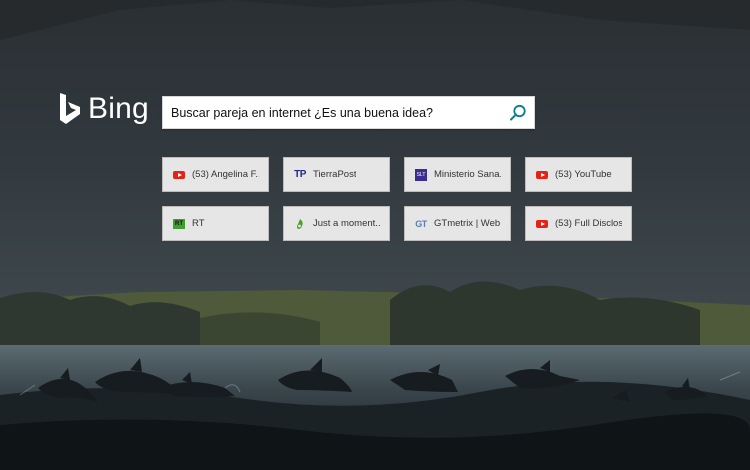 This screenshot has height=470, width=750. I want to click on gtmetrix-icon: GT, so click(421, 223).